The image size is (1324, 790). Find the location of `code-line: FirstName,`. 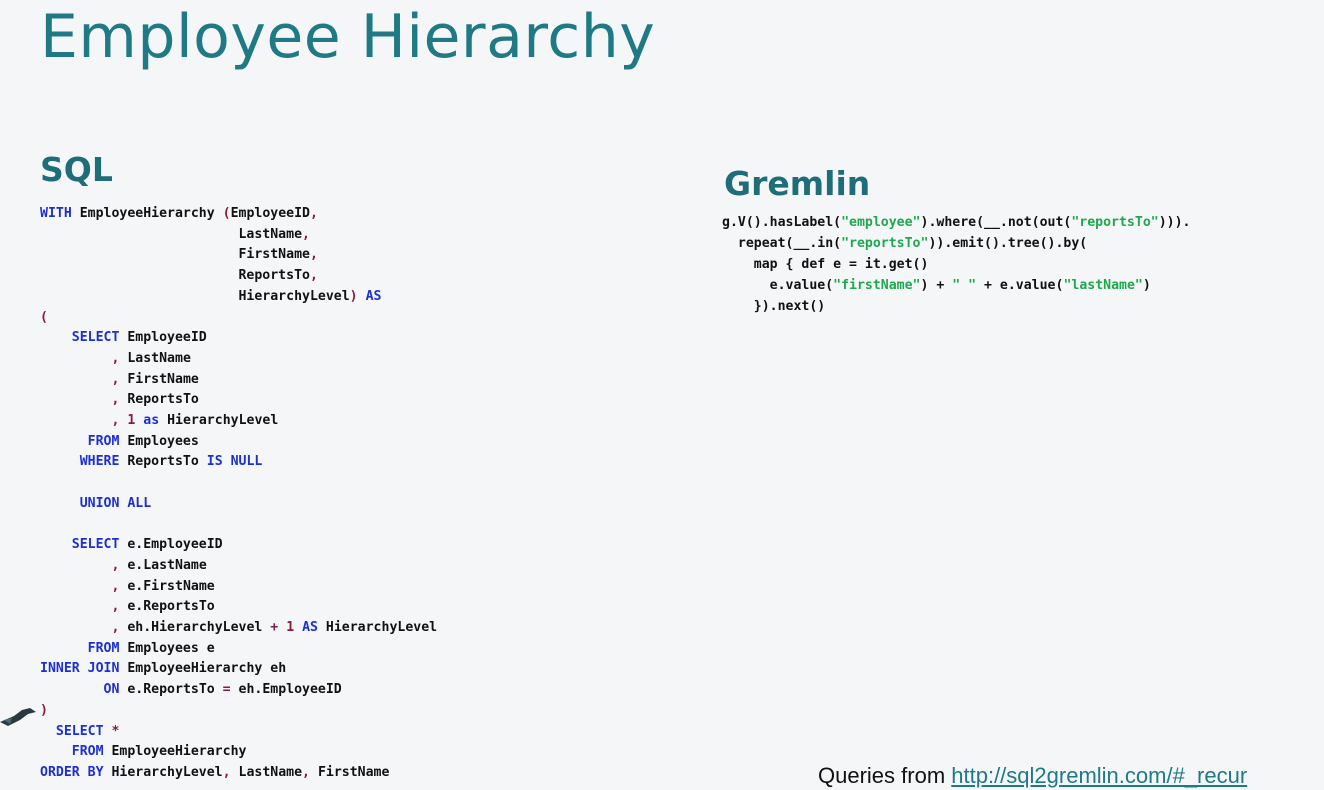

code-line: FirstName, is located at coordinates (179, 255).